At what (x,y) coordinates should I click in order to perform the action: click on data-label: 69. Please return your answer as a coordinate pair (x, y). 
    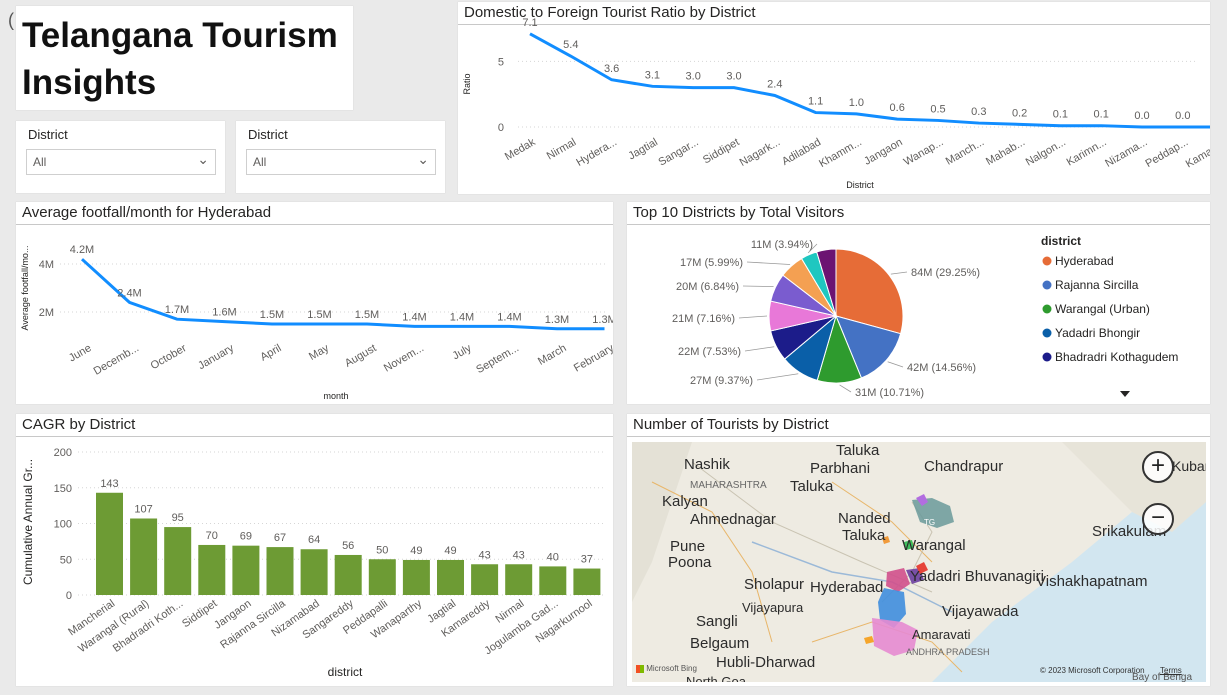
    Looking at the image, I should click on (246, 537).